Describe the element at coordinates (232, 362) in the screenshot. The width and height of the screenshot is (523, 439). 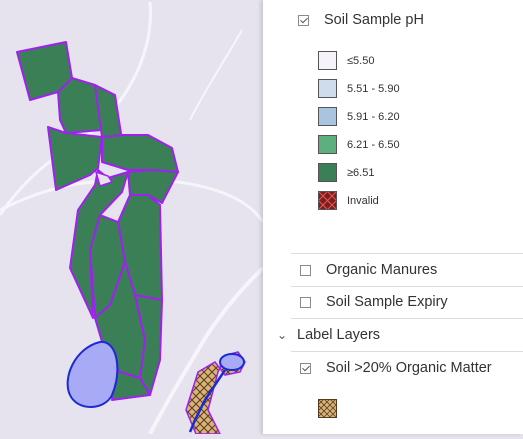
I see `small-pond` at that location.